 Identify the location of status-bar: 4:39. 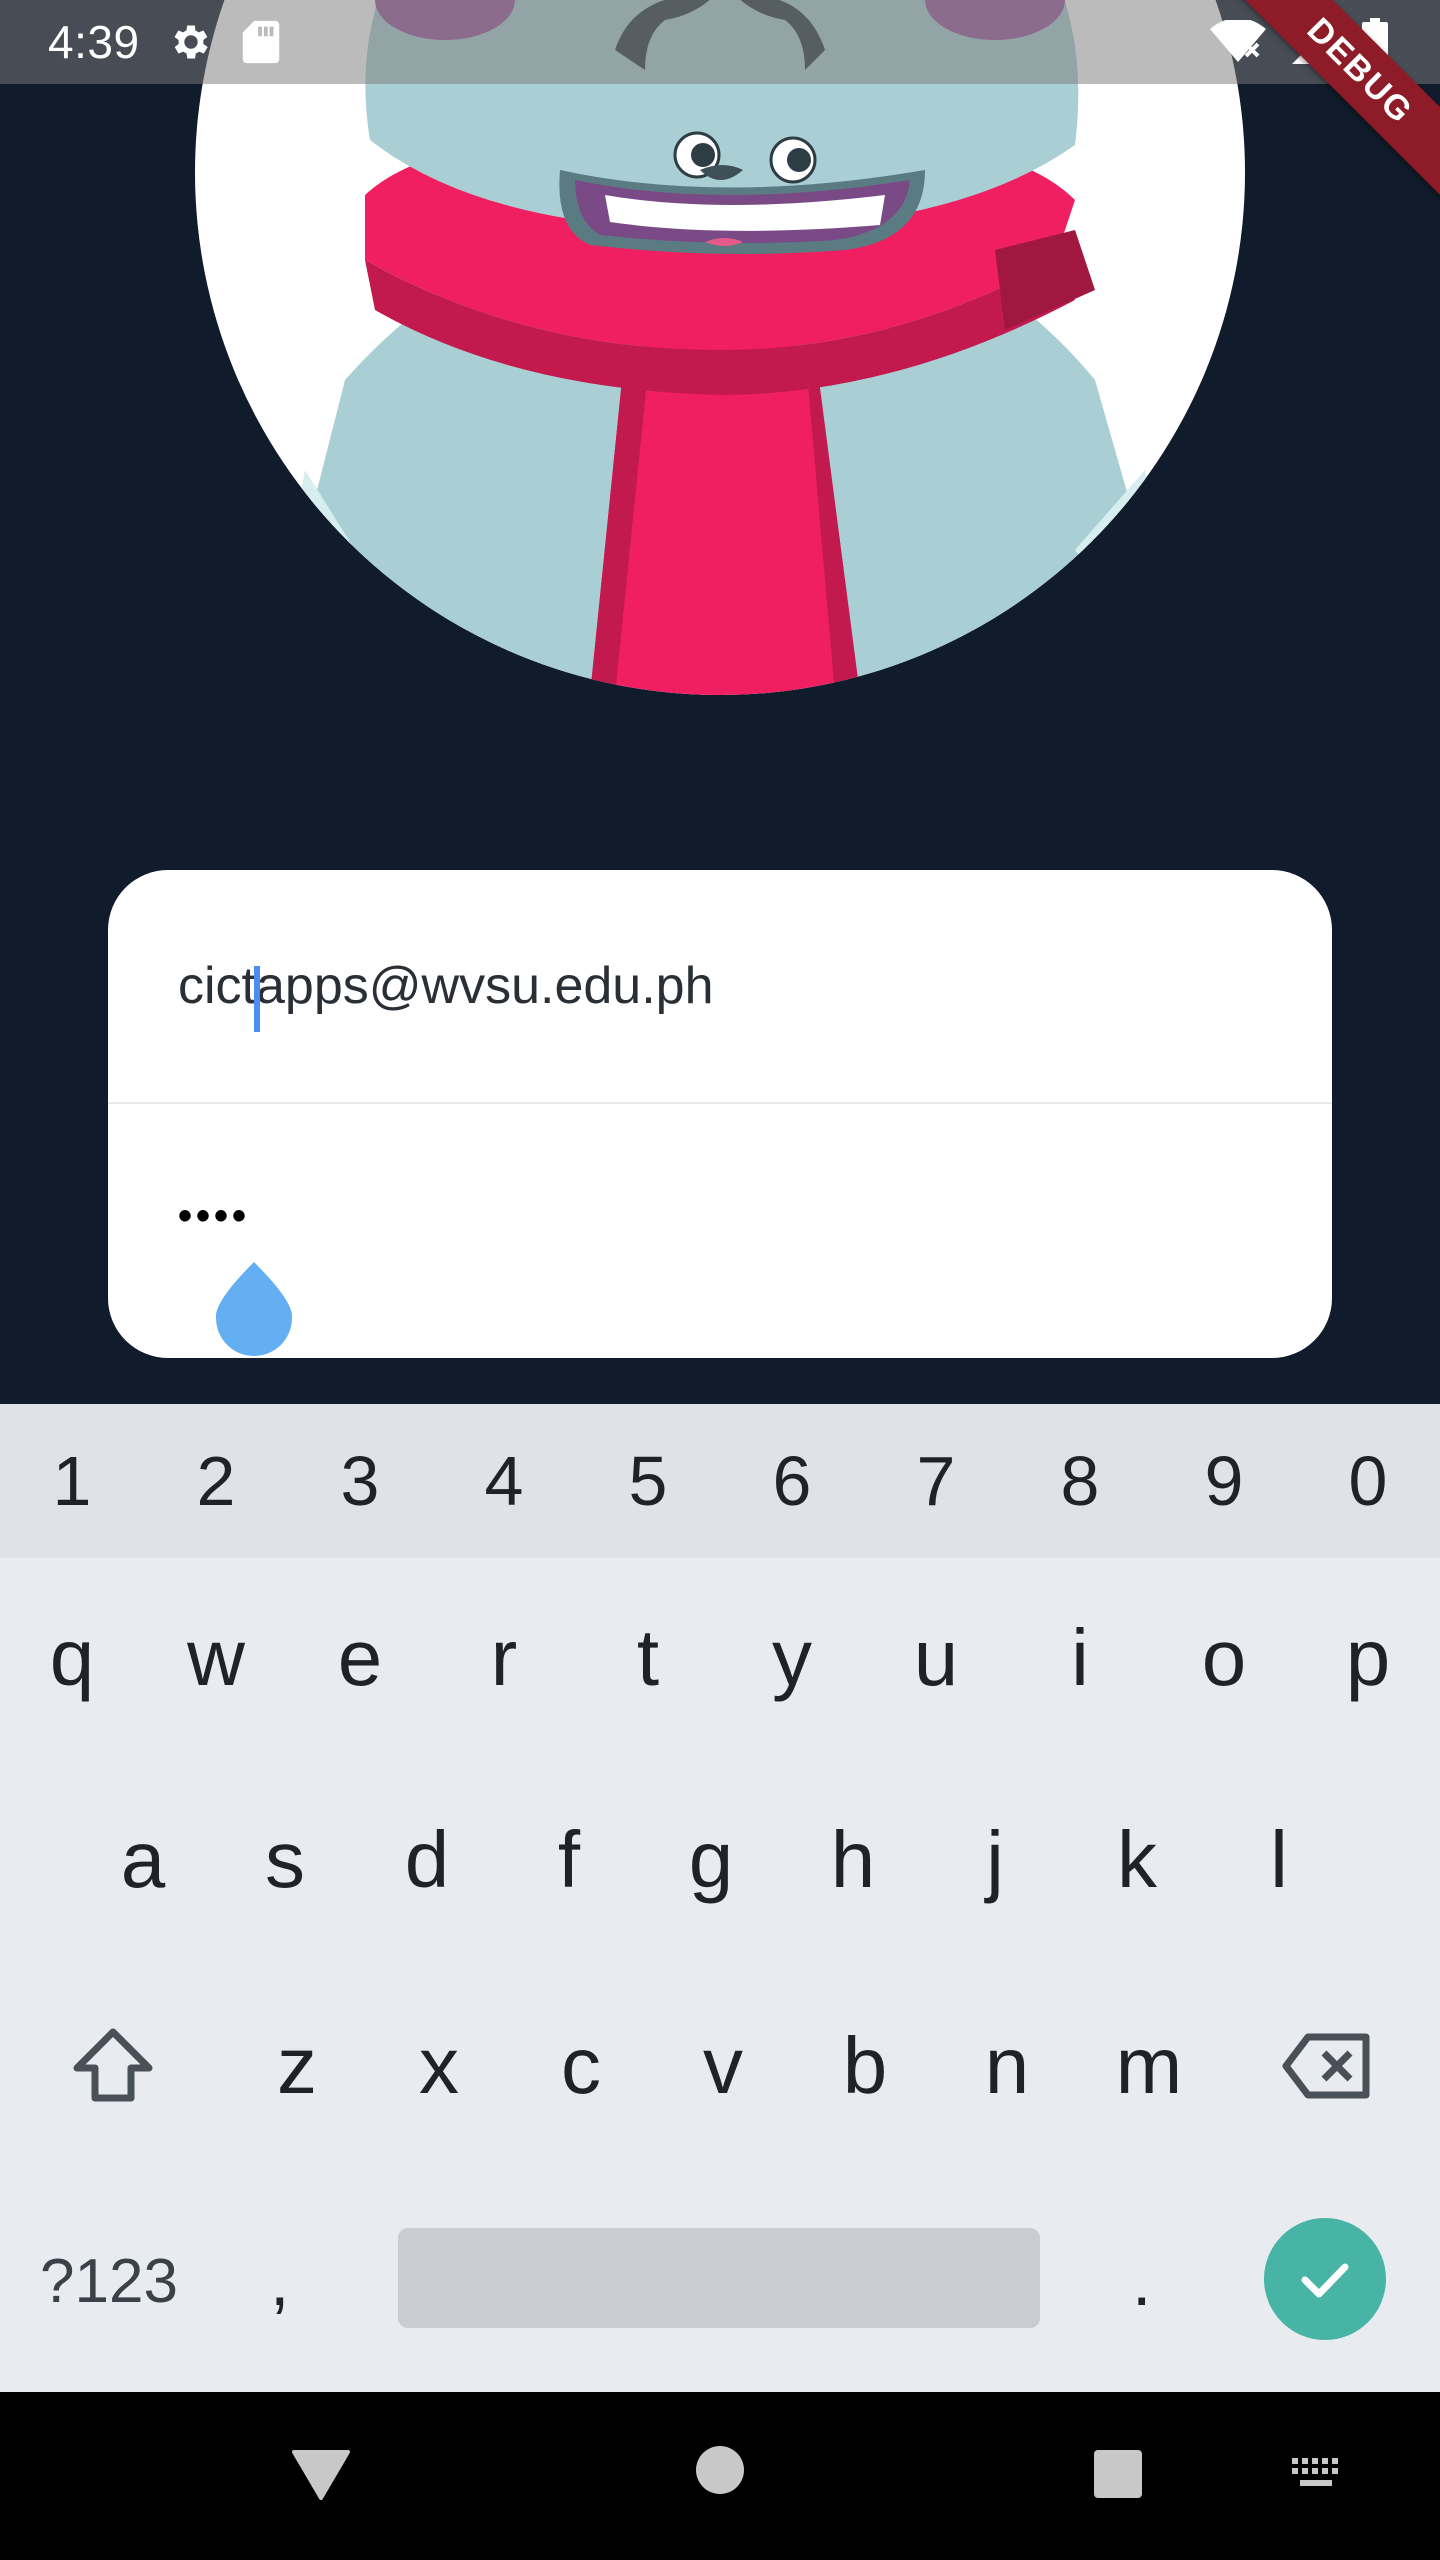
(720, 42).